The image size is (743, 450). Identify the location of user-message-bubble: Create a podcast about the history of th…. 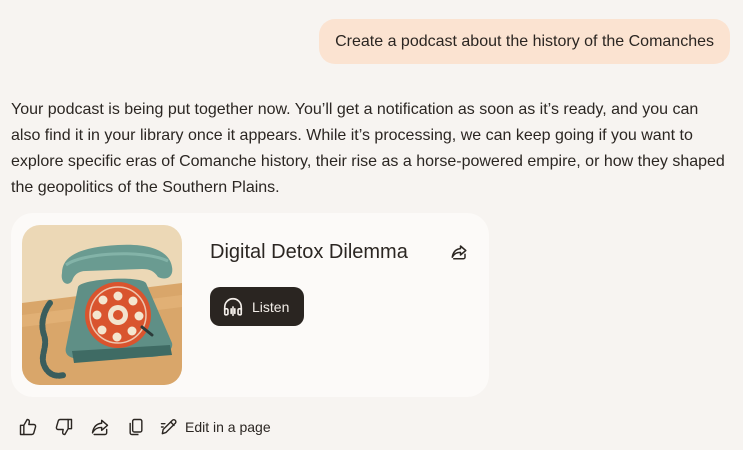
(524, 41).